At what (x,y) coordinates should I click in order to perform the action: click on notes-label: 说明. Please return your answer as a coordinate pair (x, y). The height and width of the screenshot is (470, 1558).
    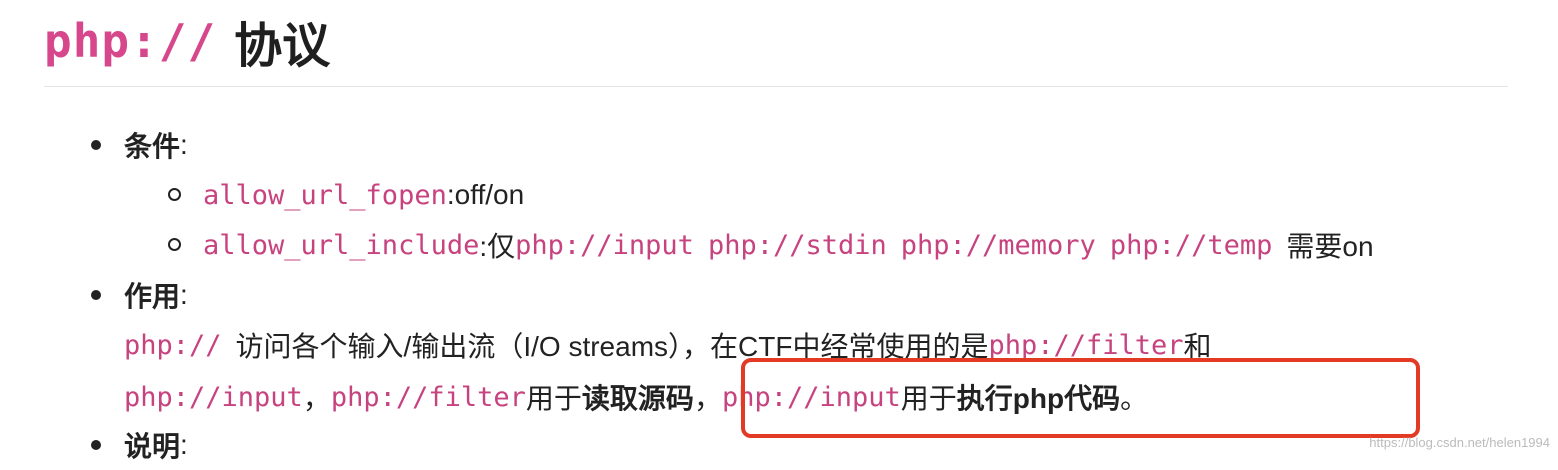
    Looking at the image, I should click on (152, 446).